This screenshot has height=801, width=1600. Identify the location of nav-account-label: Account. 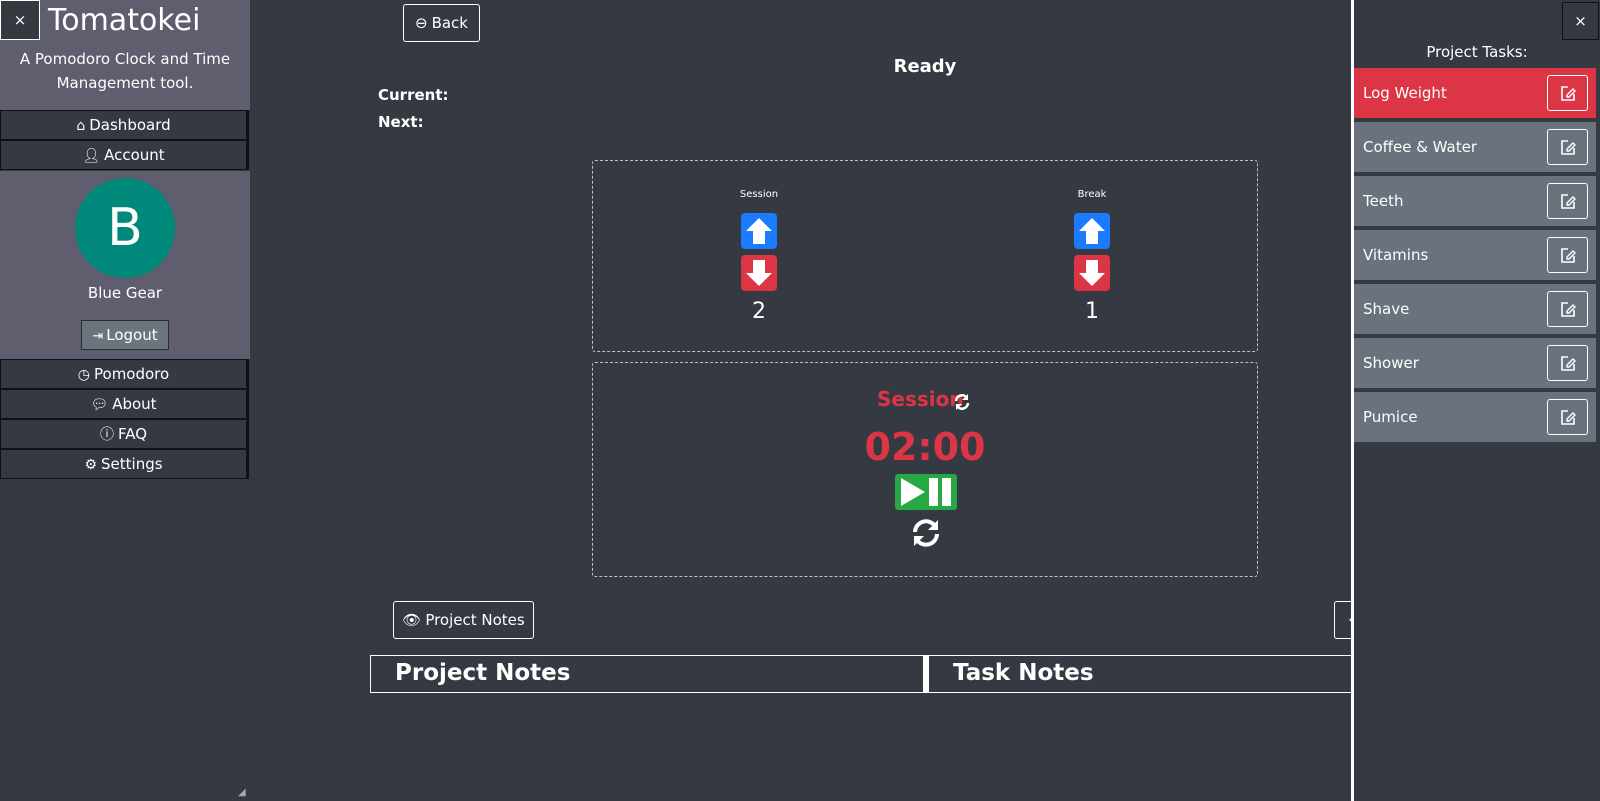
(134, 155).